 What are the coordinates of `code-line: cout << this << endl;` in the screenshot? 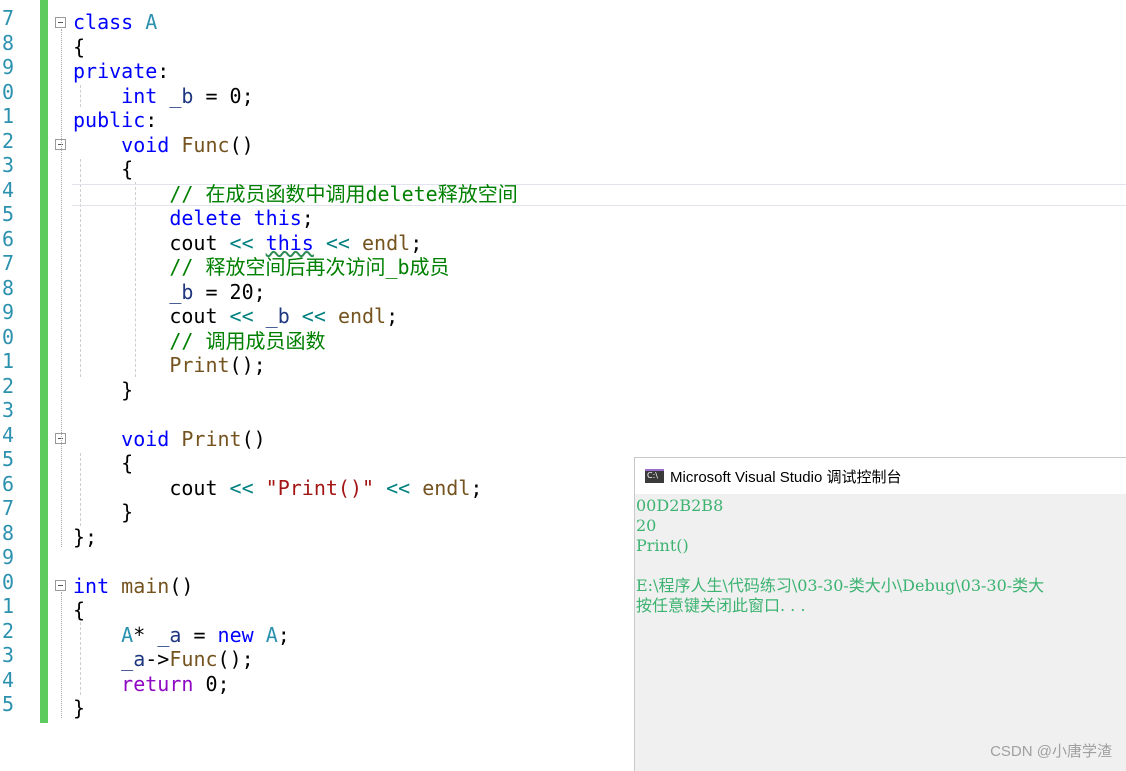 It's located at (247, 243).